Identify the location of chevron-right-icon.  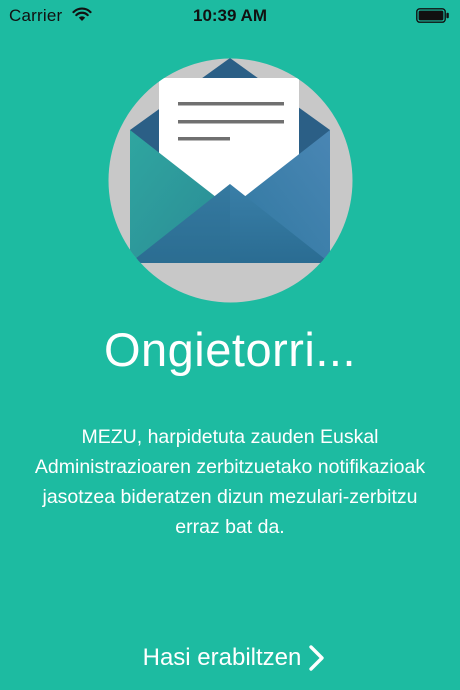
(317, 658).